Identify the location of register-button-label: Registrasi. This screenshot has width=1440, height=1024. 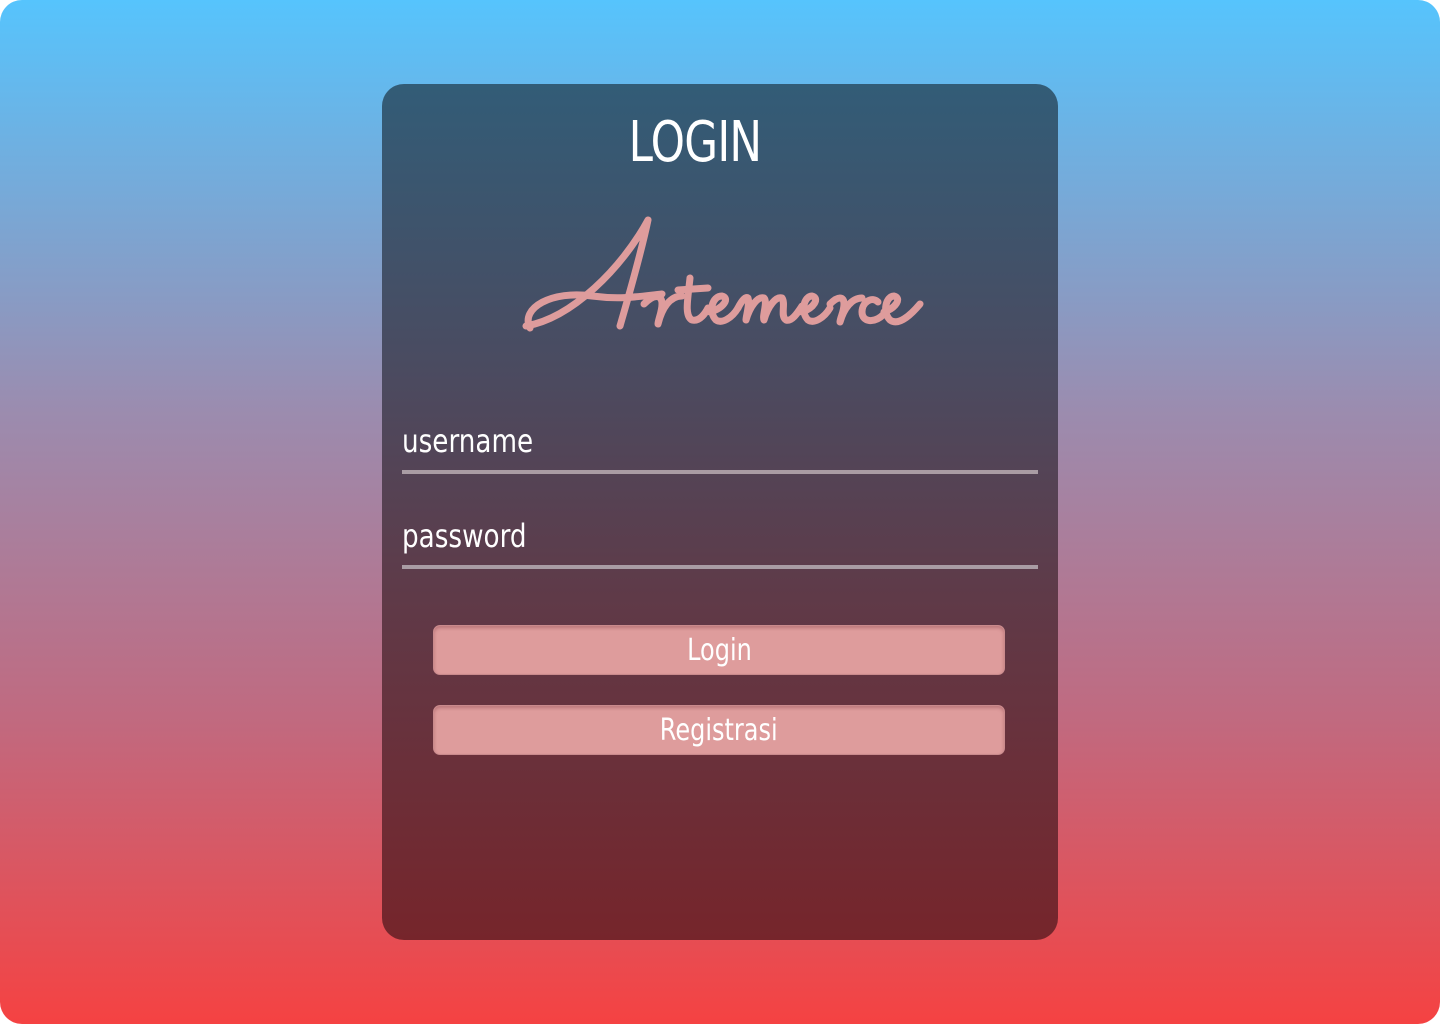
(719, 730).